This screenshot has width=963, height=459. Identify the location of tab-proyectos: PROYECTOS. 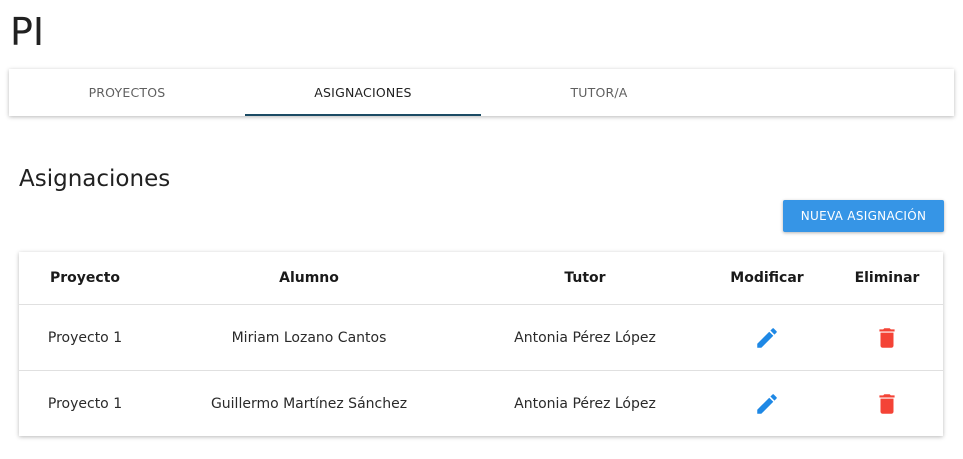
(127, 92).